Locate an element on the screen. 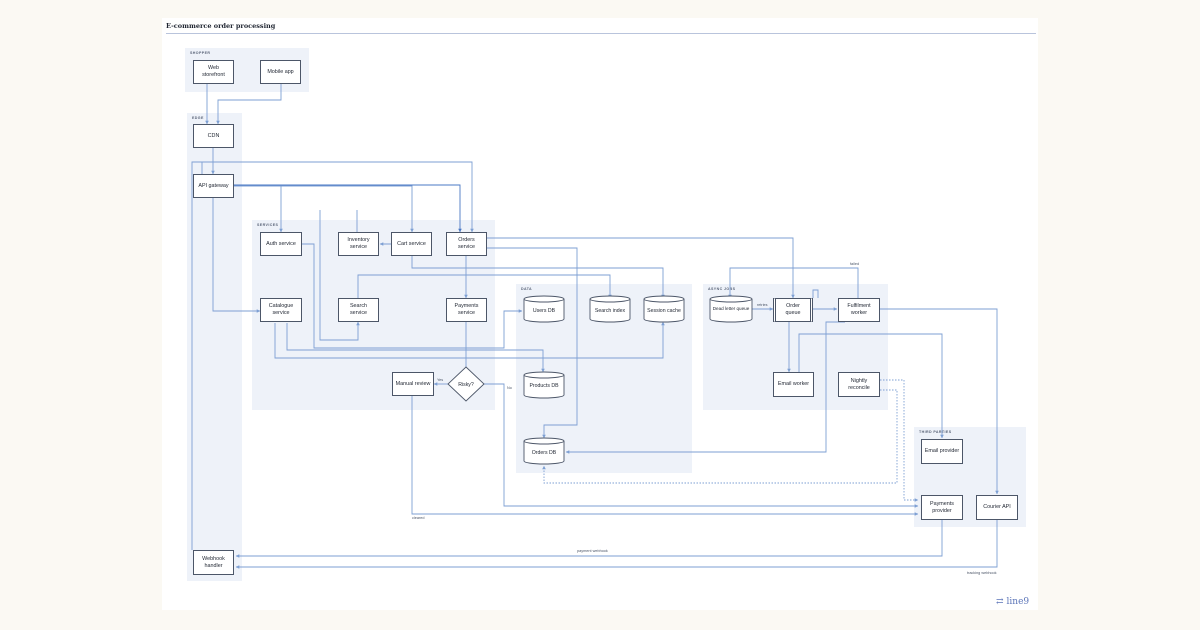 This screenshot has width=1200, height=630. edge-search-to-index is located at coordinates (484, 286).